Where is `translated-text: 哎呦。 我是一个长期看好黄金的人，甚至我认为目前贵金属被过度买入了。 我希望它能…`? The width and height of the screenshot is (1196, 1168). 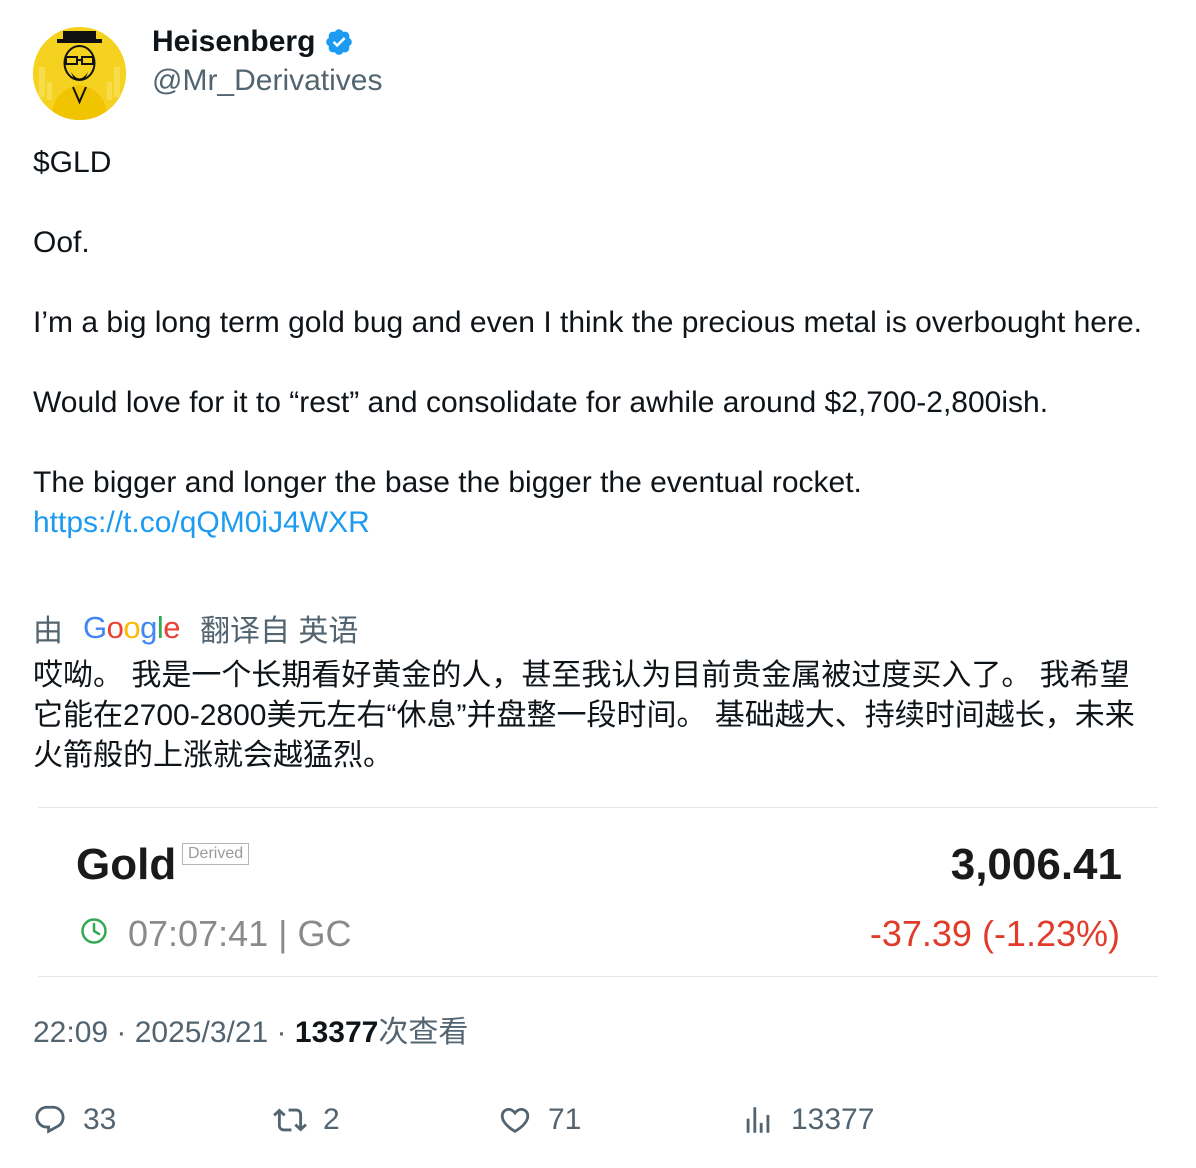 translated-text: 哎呦。 我是一个长期看好黄金的人，甚至我认为目前贵金属被过度买入了。 我希望它能… is located at coordinates (584, 715).